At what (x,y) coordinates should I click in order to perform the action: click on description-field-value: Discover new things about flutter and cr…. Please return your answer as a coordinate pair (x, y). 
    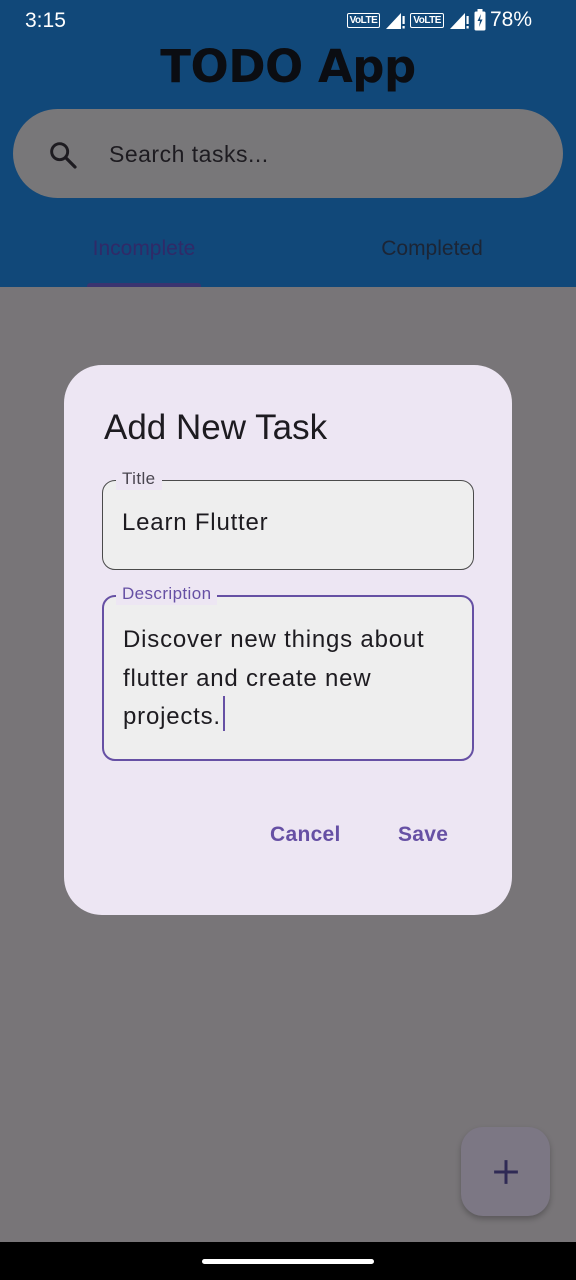
    Looking at the image, I should click on (274, 678).